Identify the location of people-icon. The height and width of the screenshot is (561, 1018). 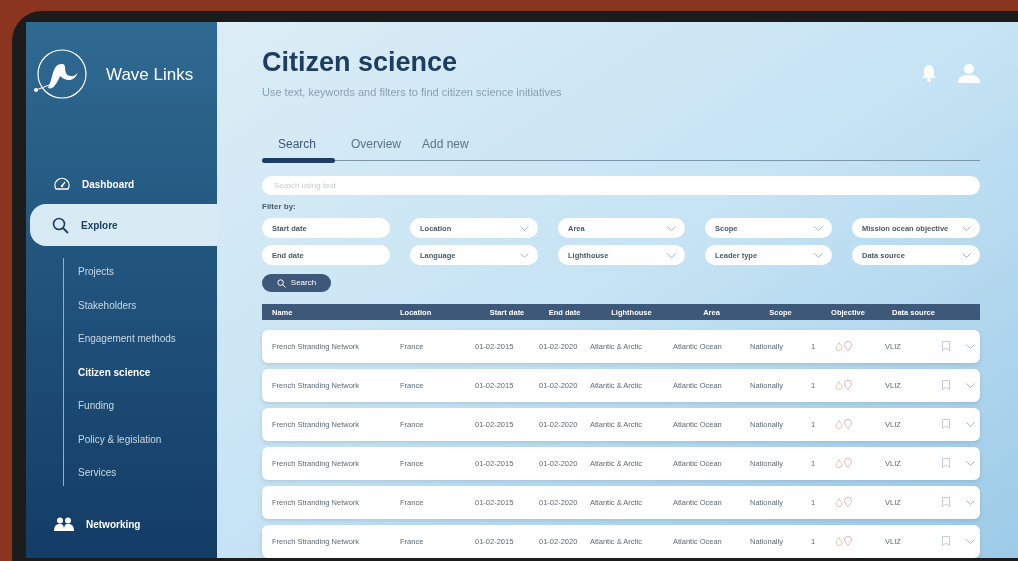
(64, 524).